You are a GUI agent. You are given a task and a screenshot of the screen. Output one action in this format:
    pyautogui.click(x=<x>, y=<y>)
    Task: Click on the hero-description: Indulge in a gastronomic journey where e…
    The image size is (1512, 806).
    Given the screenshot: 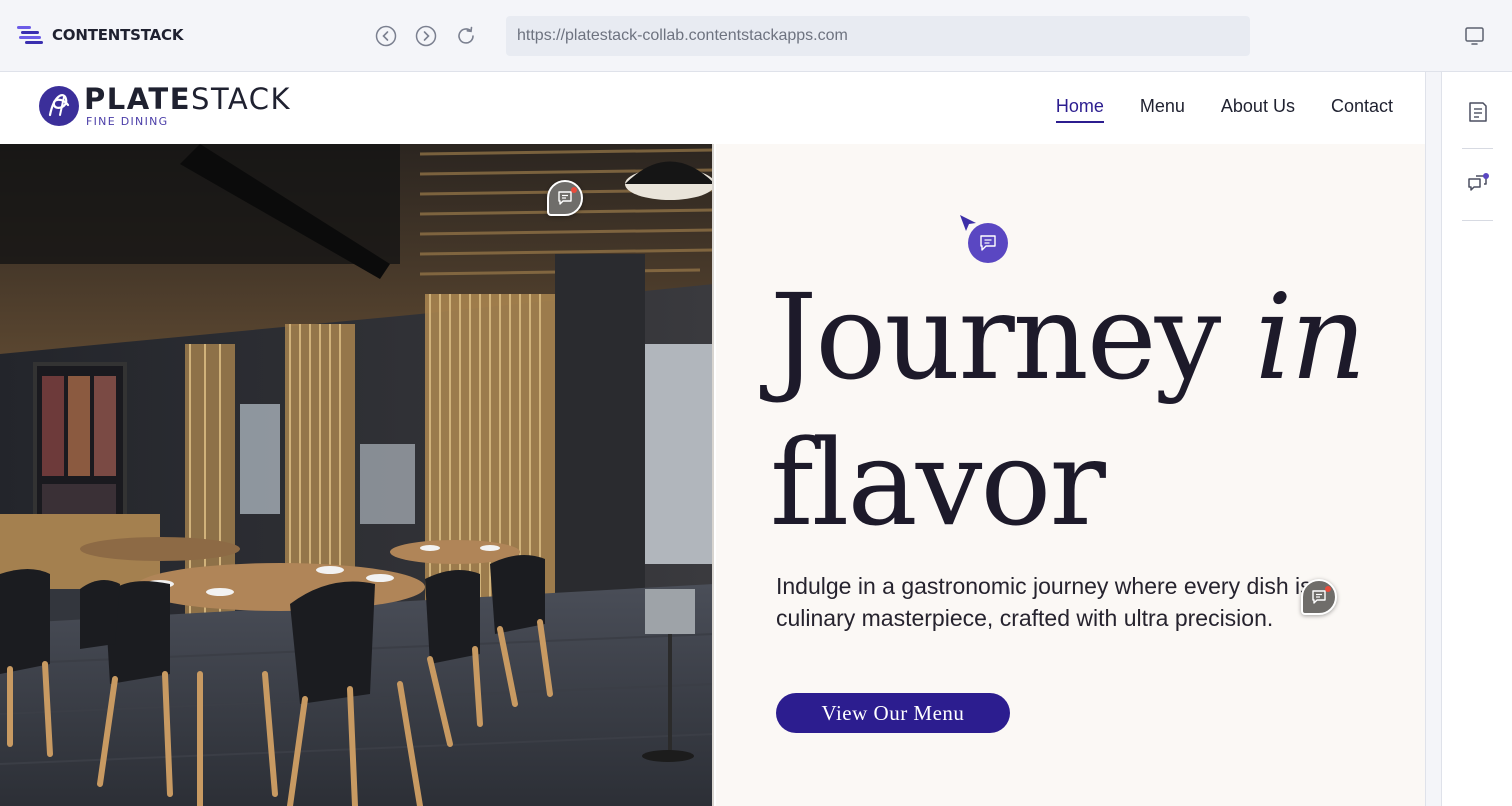 What is the action you would take?
    pyautogui.click(x=1053, y=602)
    